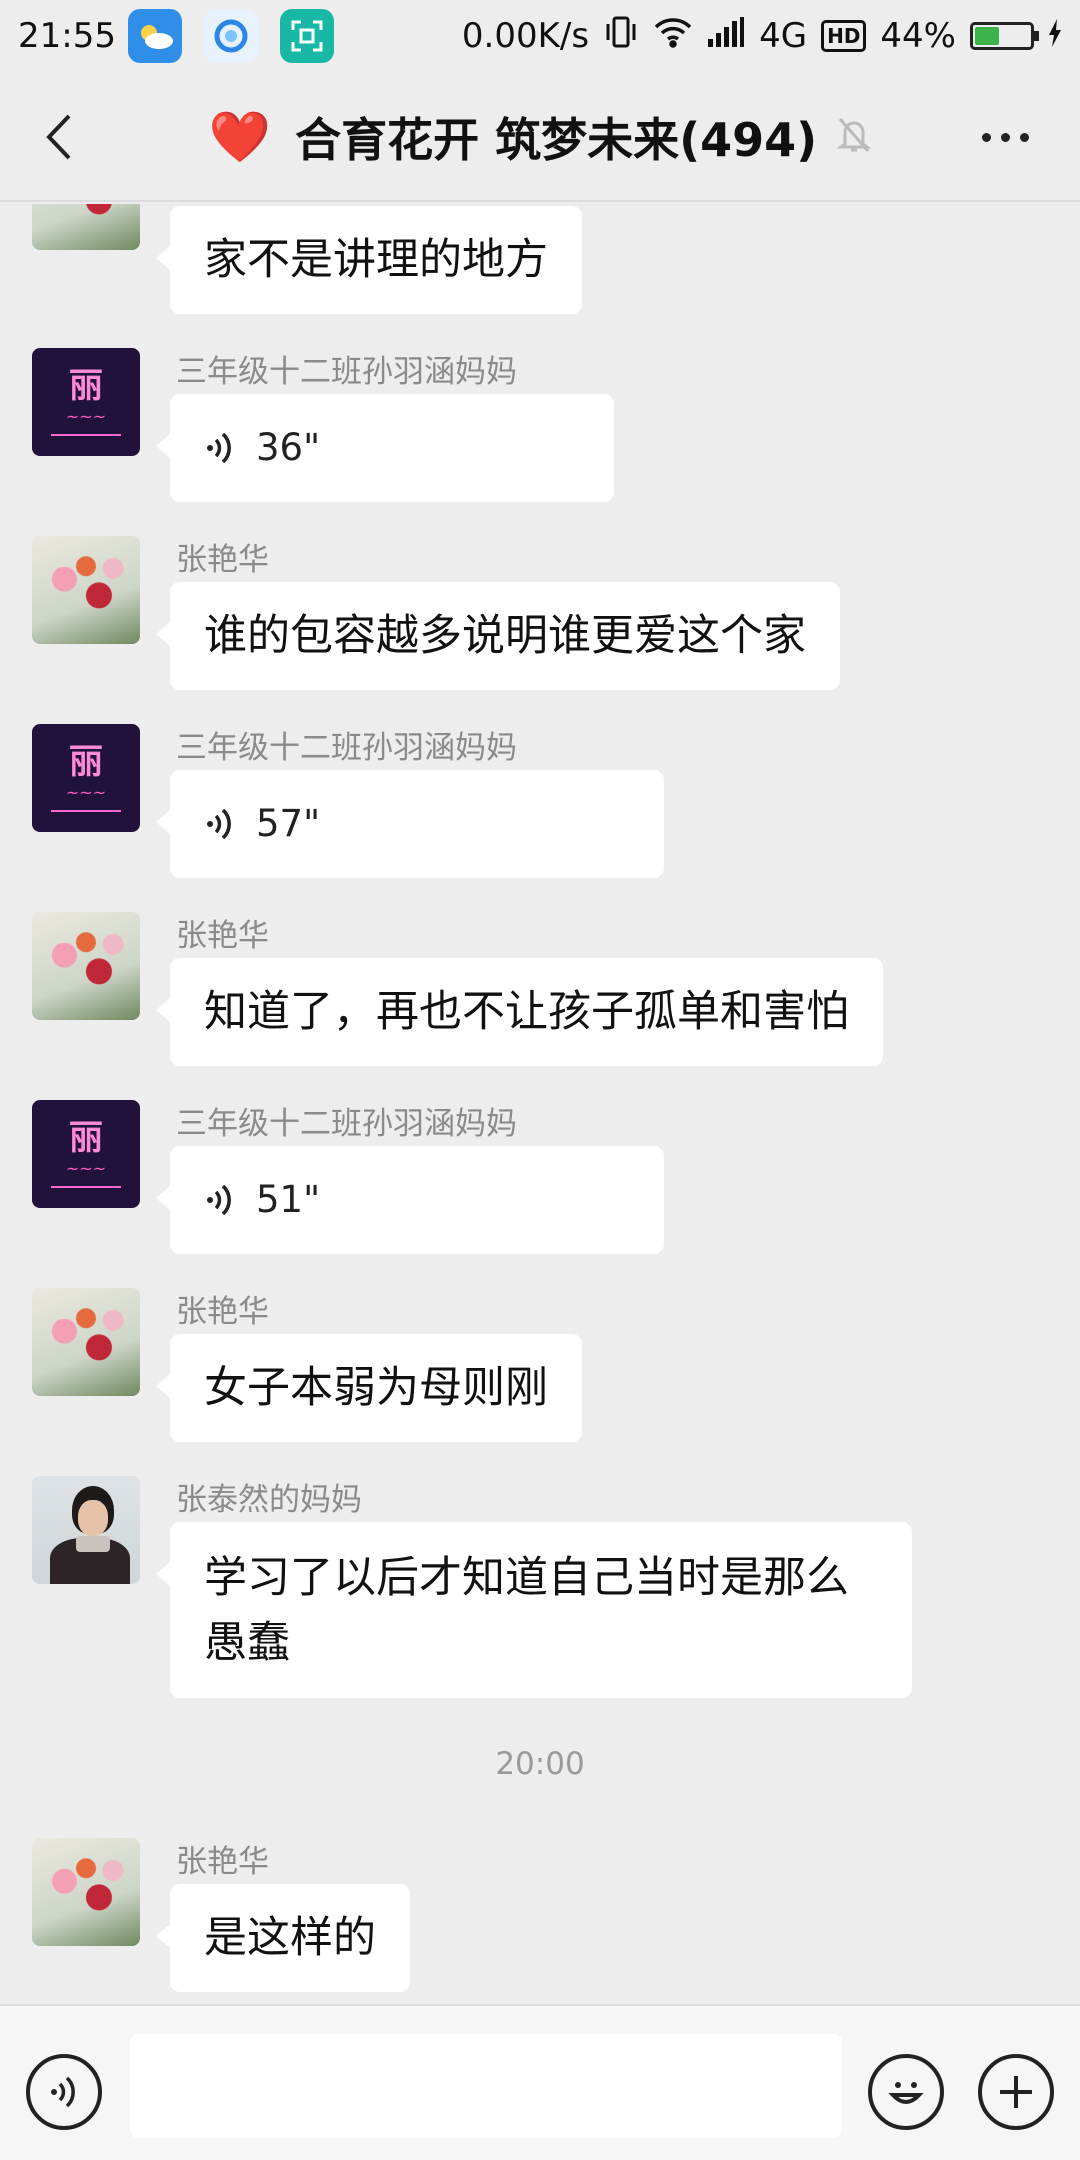 The image size is (1080, 2160). What do you see at coordinates (726, 36) in the screenshot?
I see `signal-icon` at bounding box center [726, 36].